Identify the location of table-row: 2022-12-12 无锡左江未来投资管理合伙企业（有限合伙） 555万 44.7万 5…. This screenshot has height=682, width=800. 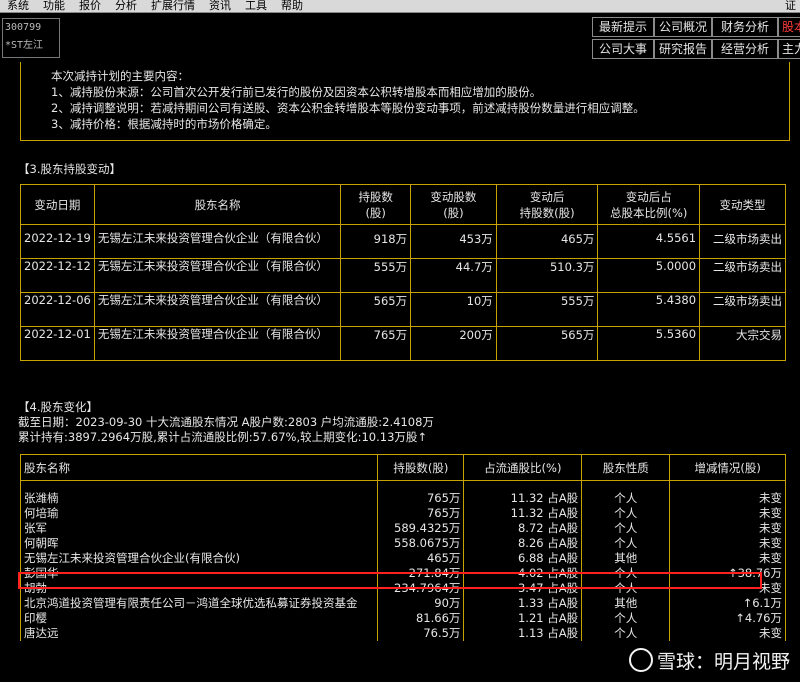
(403, 275).